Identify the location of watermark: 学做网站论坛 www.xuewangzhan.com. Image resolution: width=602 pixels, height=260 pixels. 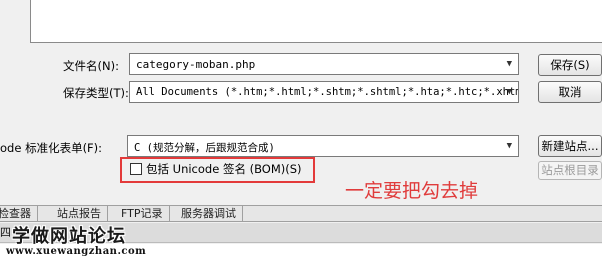
(100, 239).